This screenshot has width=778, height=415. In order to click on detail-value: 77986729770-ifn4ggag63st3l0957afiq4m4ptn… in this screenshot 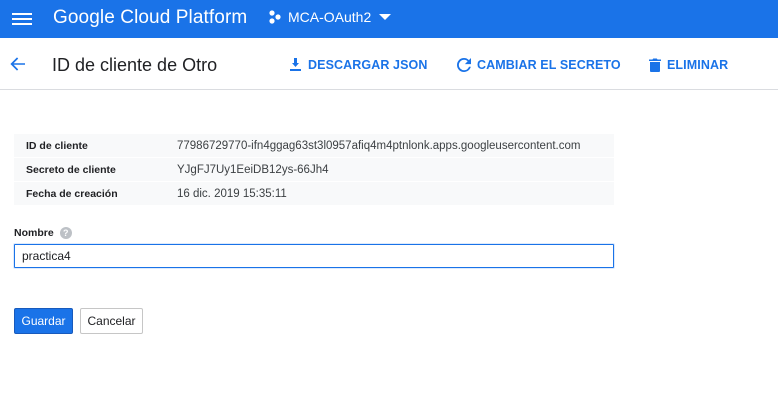, I will do `click(379, 145)`.